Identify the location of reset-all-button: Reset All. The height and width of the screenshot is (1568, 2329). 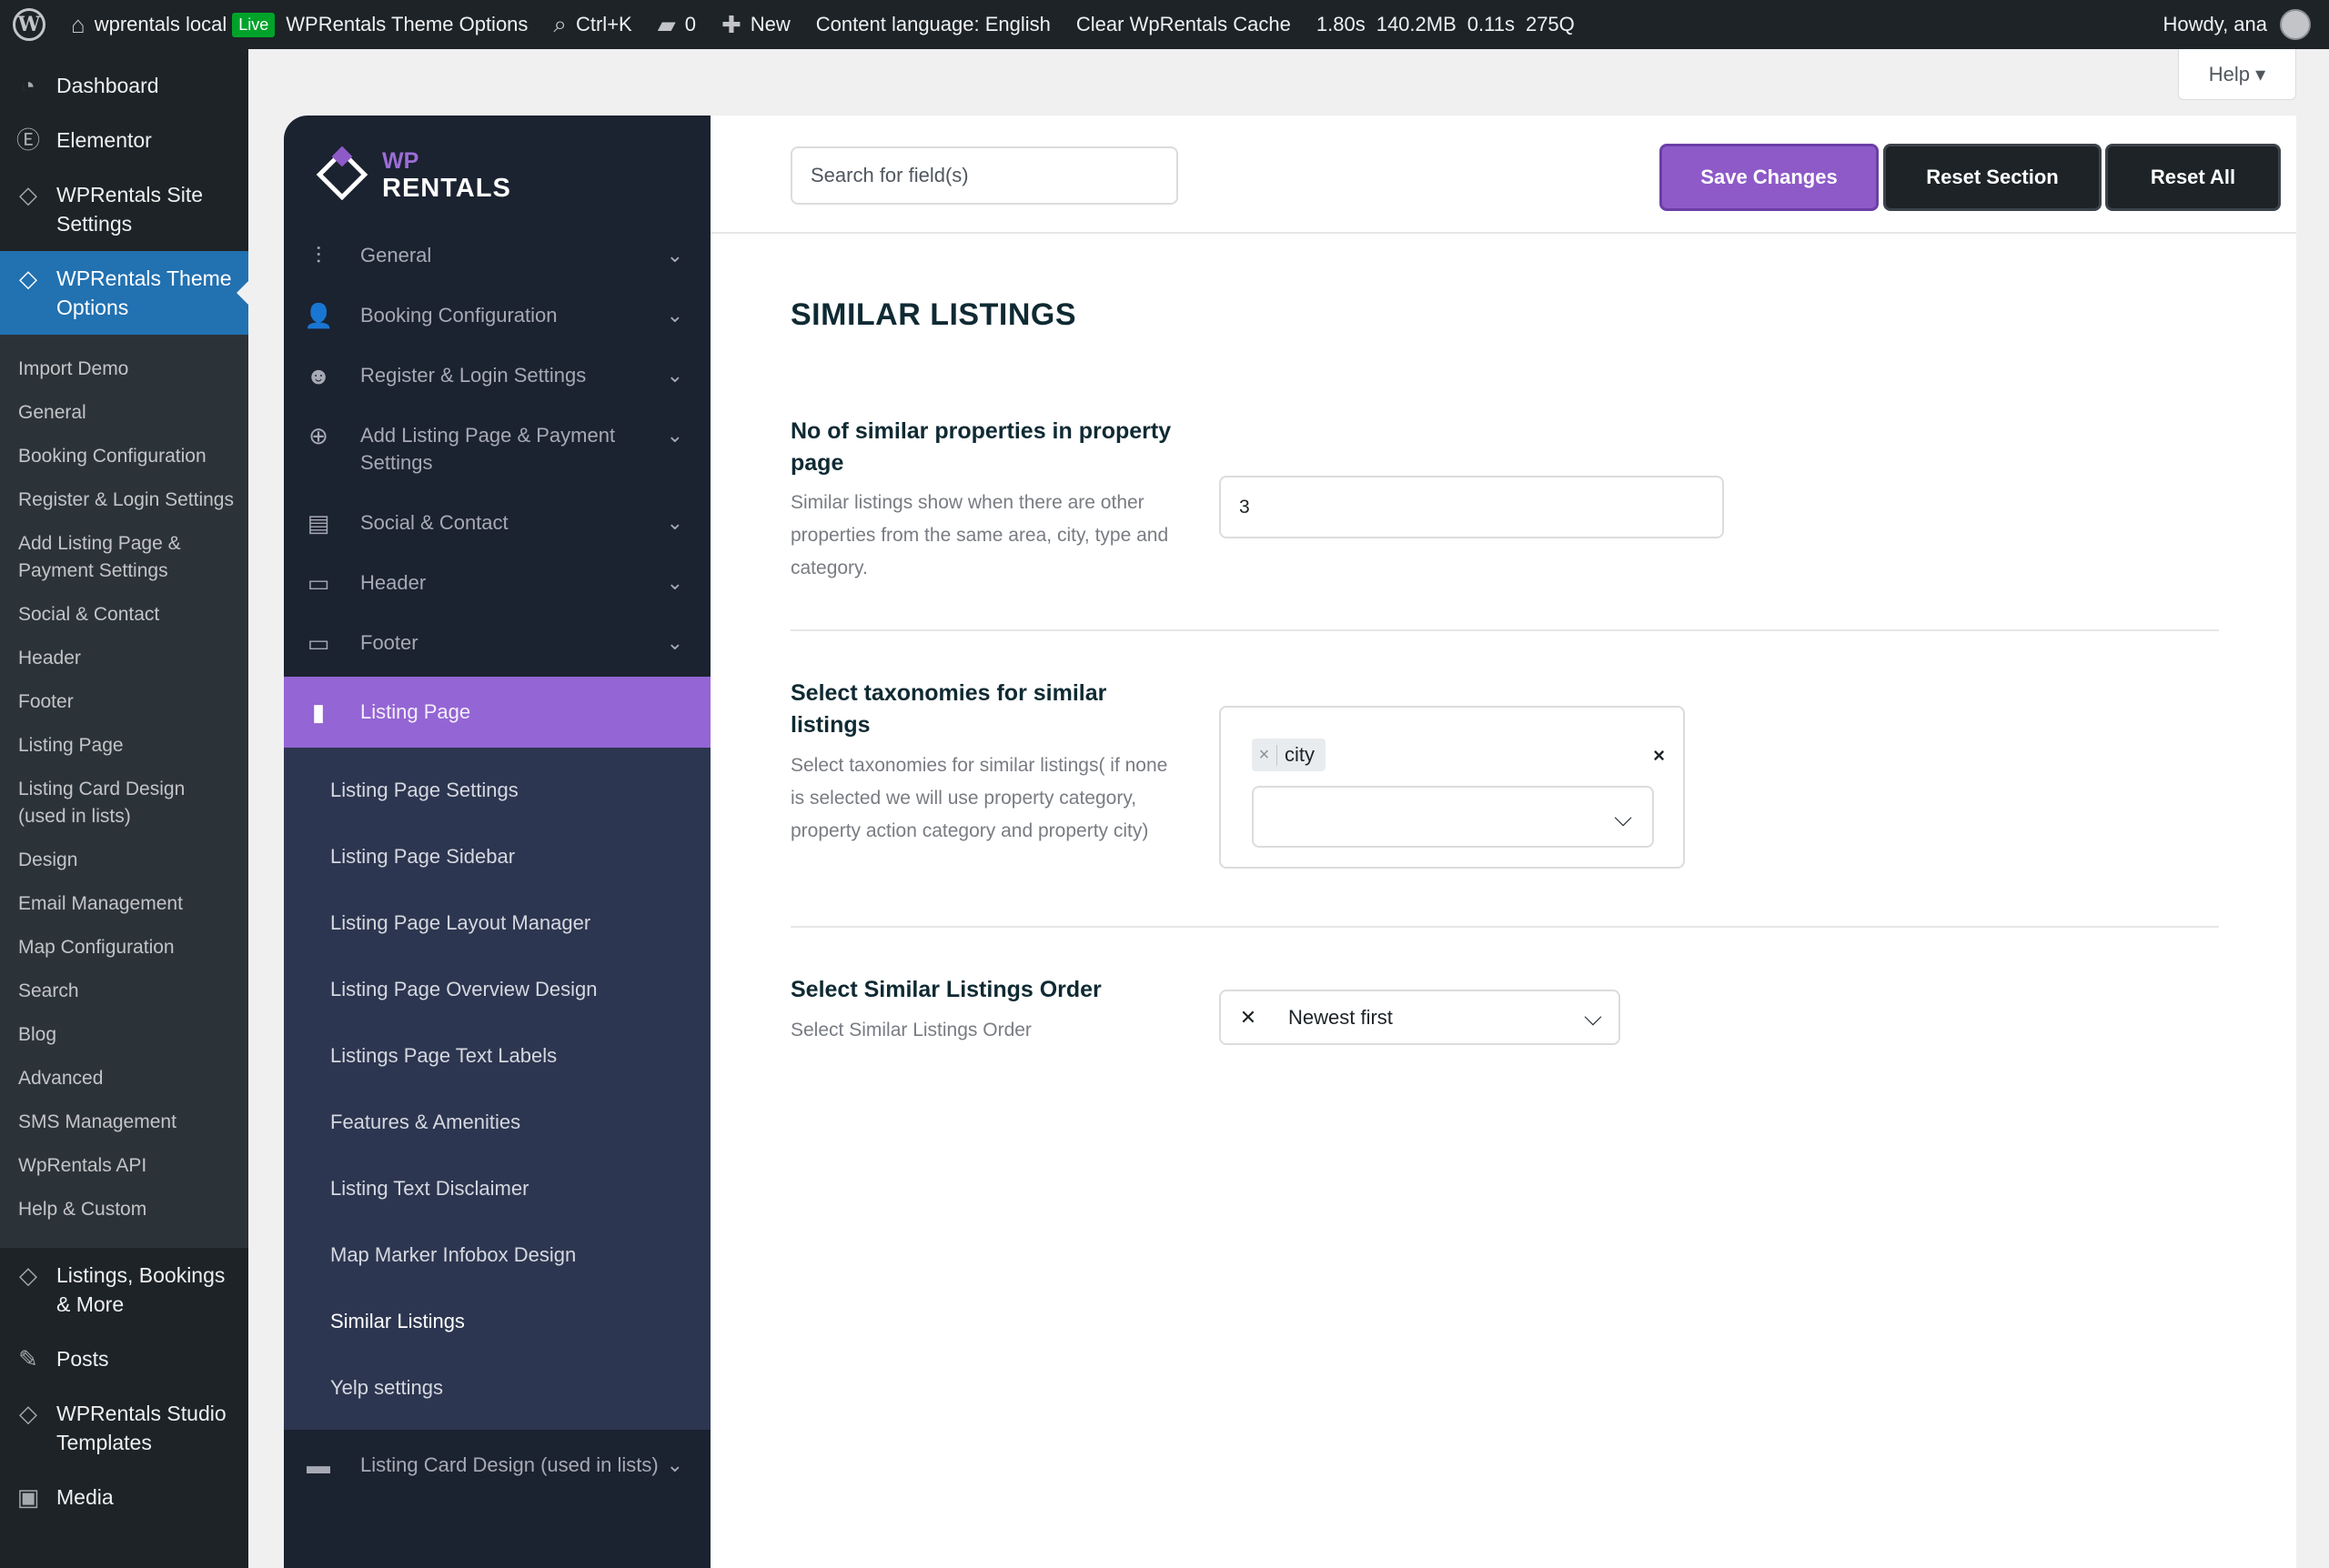
(2193, 177).